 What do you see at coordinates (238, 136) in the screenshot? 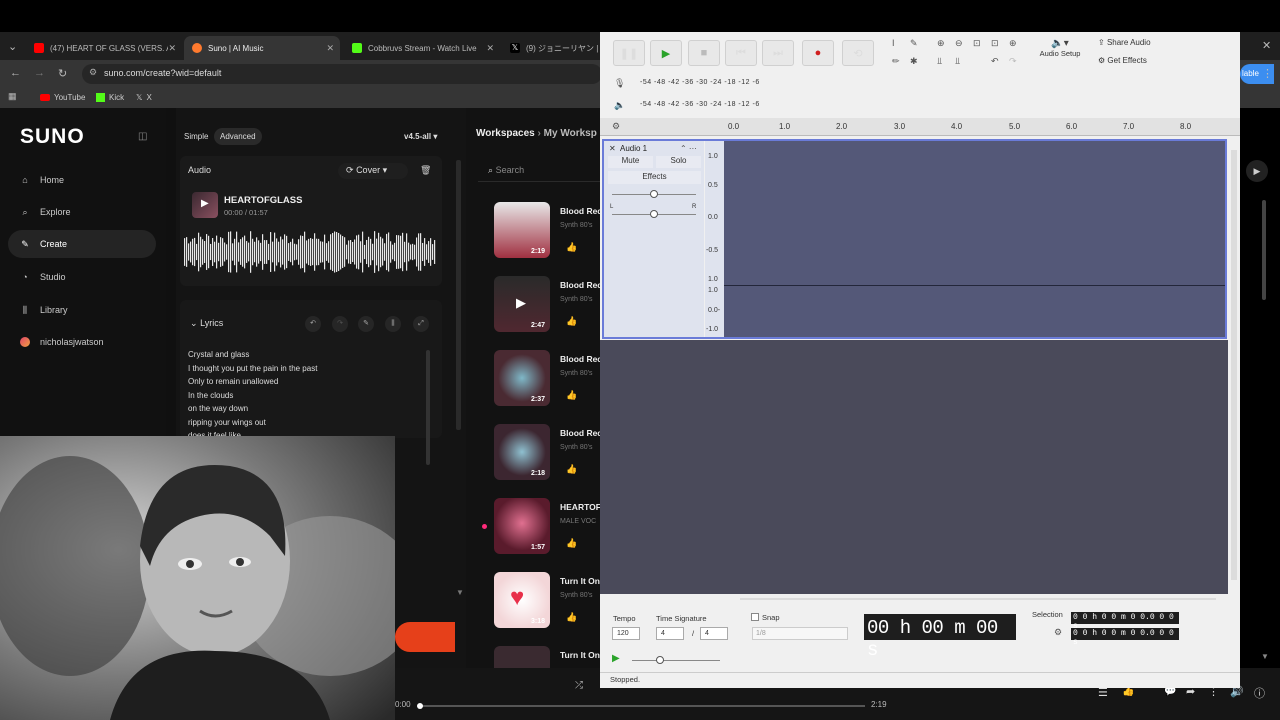
I see `tab-advanced: Advanced` at bounding box center [238, 136].